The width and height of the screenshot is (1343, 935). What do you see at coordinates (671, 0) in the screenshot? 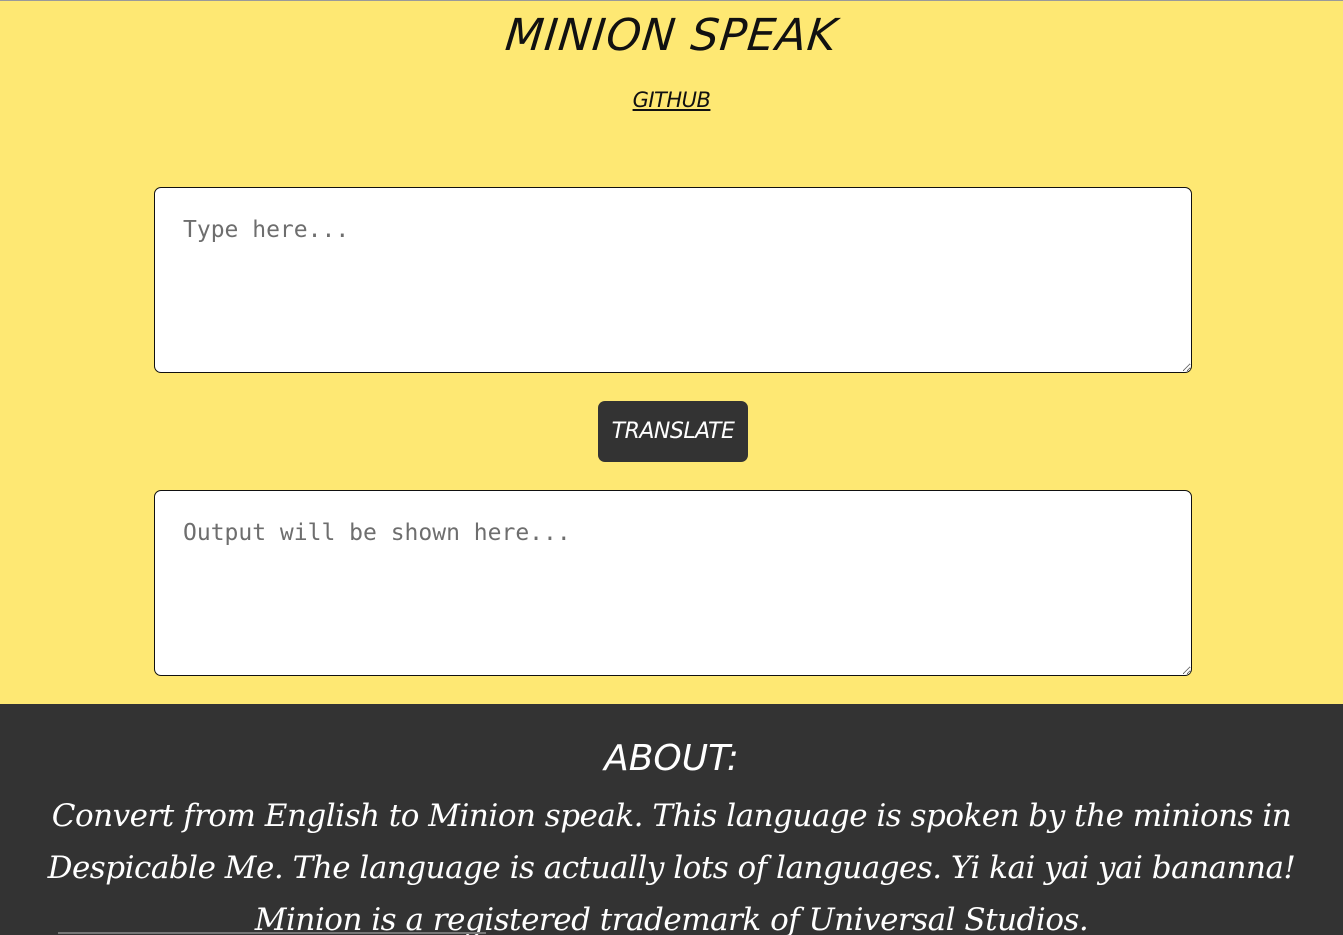
I see `top-divider` at bounding box center [671, 0].